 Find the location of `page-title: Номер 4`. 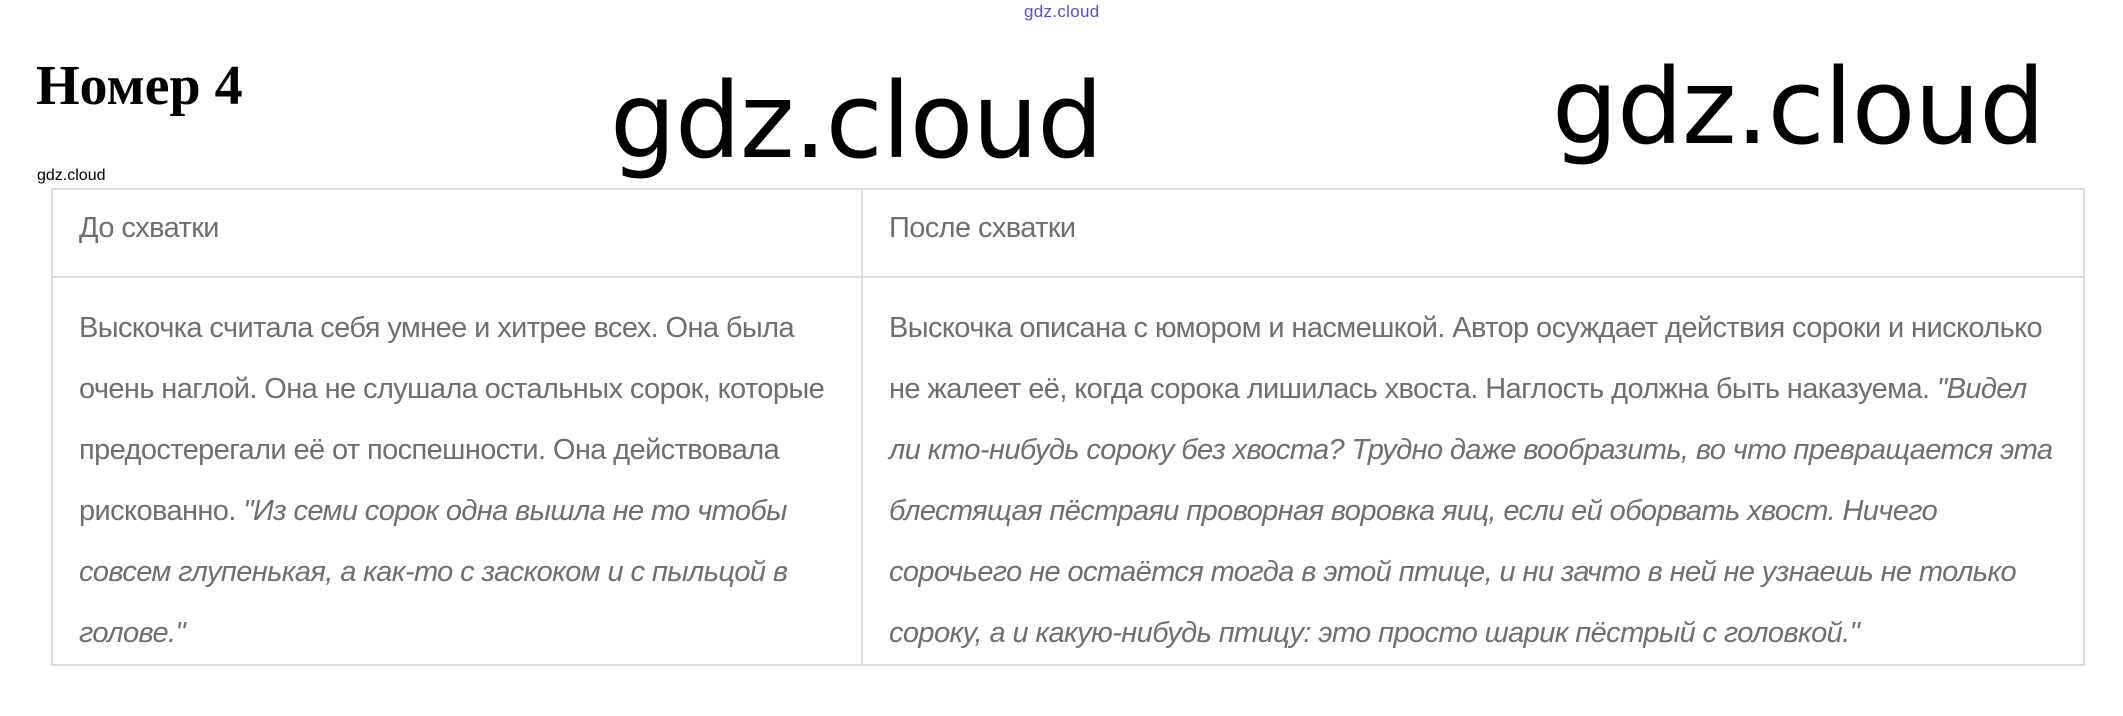

page-title: Номер 4 is located at coordinates (139, 86).